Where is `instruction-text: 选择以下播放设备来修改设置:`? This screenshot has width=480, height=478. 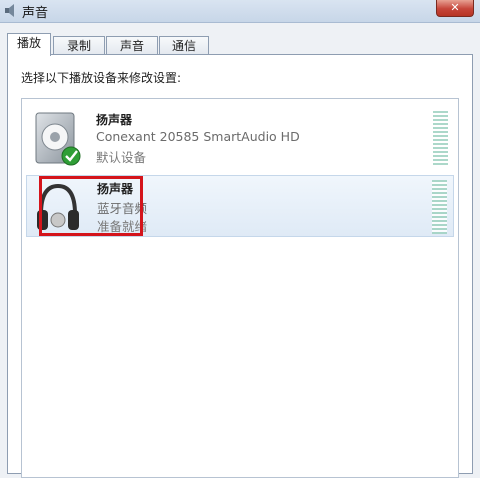
instruction-text: 选择以下播放设备来修改设置: is located at coordinates (101, 78).